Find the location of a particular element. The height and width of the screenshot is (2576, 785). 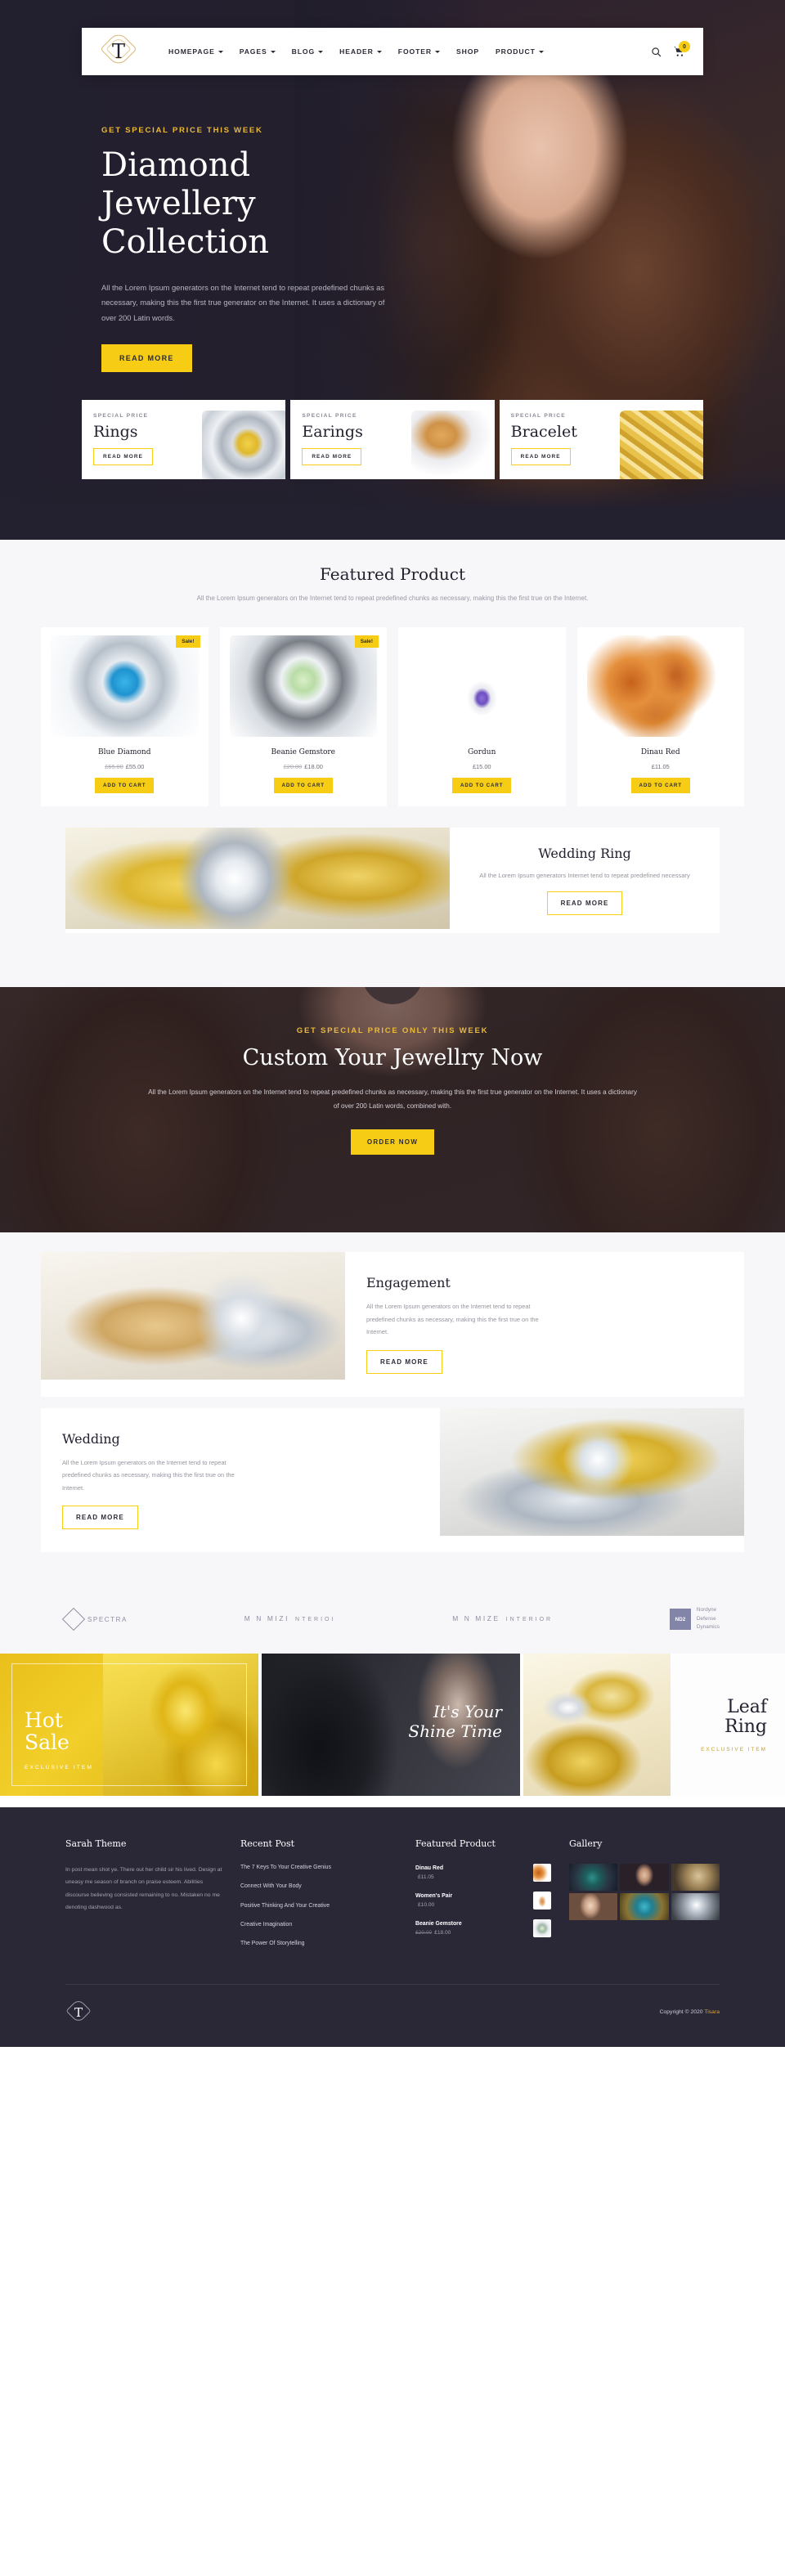

product-price: £65.00 £55.00 is located at coordinates (125, 766).